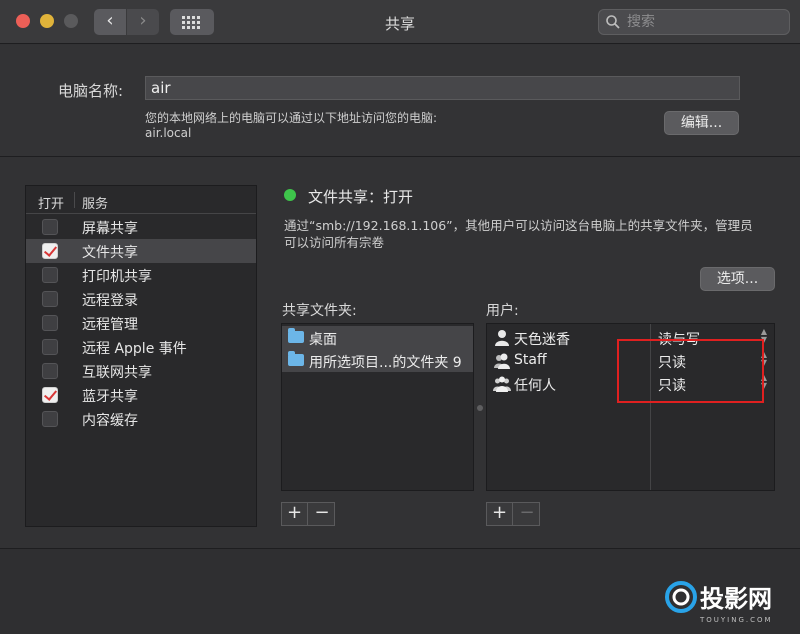  I want to click on service-row-internet-sharing: 互联网共享, so click(141, 371).